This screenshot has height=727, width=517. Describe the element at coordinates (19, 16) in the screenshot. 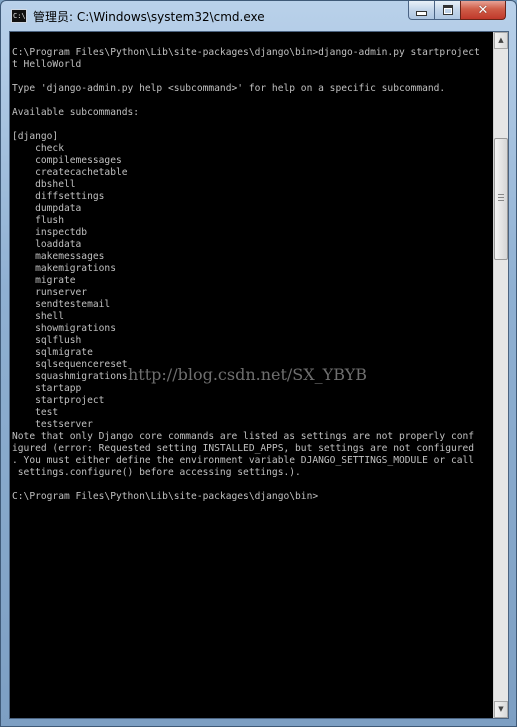

I see `cmd-app-icon: C:\` at that location.